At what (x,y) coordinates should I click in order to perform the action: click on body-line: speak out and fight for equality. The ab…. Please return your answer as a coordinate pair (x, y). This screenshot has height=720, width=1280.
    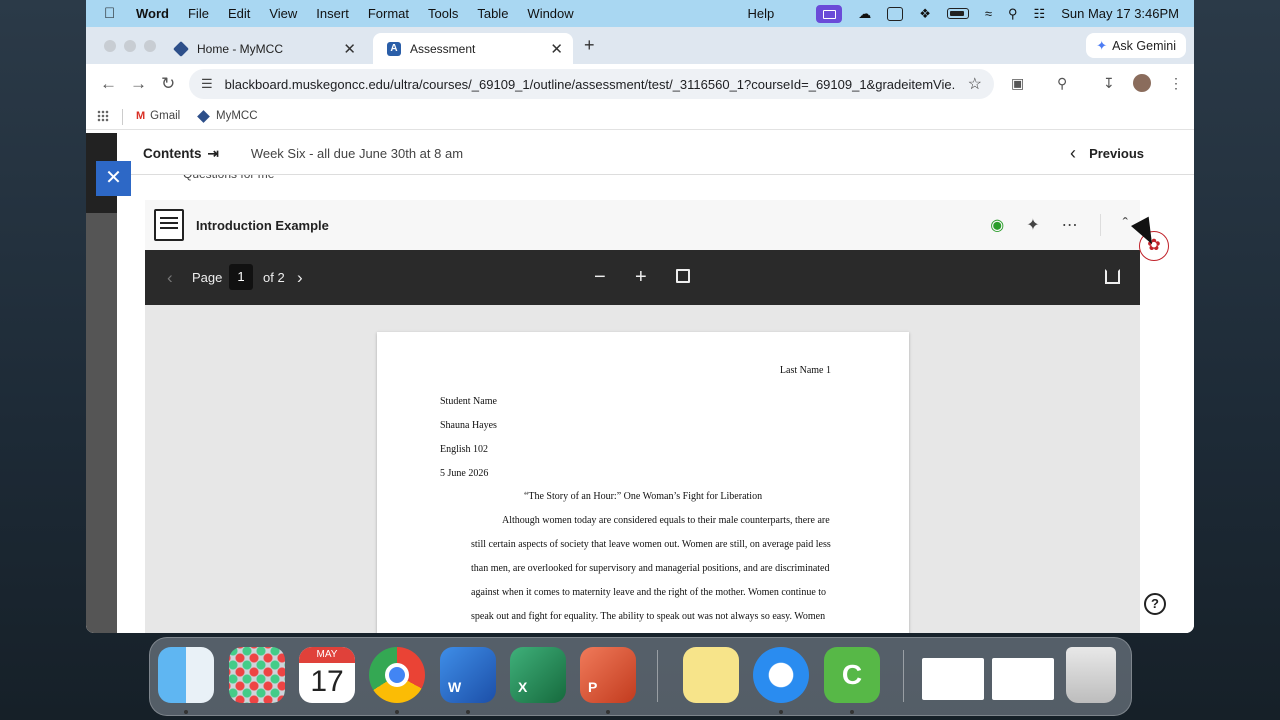
    Looking at the image, I should click on (648, 616).